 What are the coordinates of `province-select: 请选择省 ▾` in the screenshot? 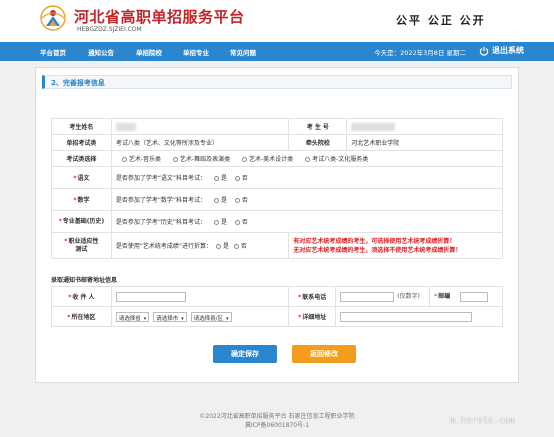 It's located at (132, 316).